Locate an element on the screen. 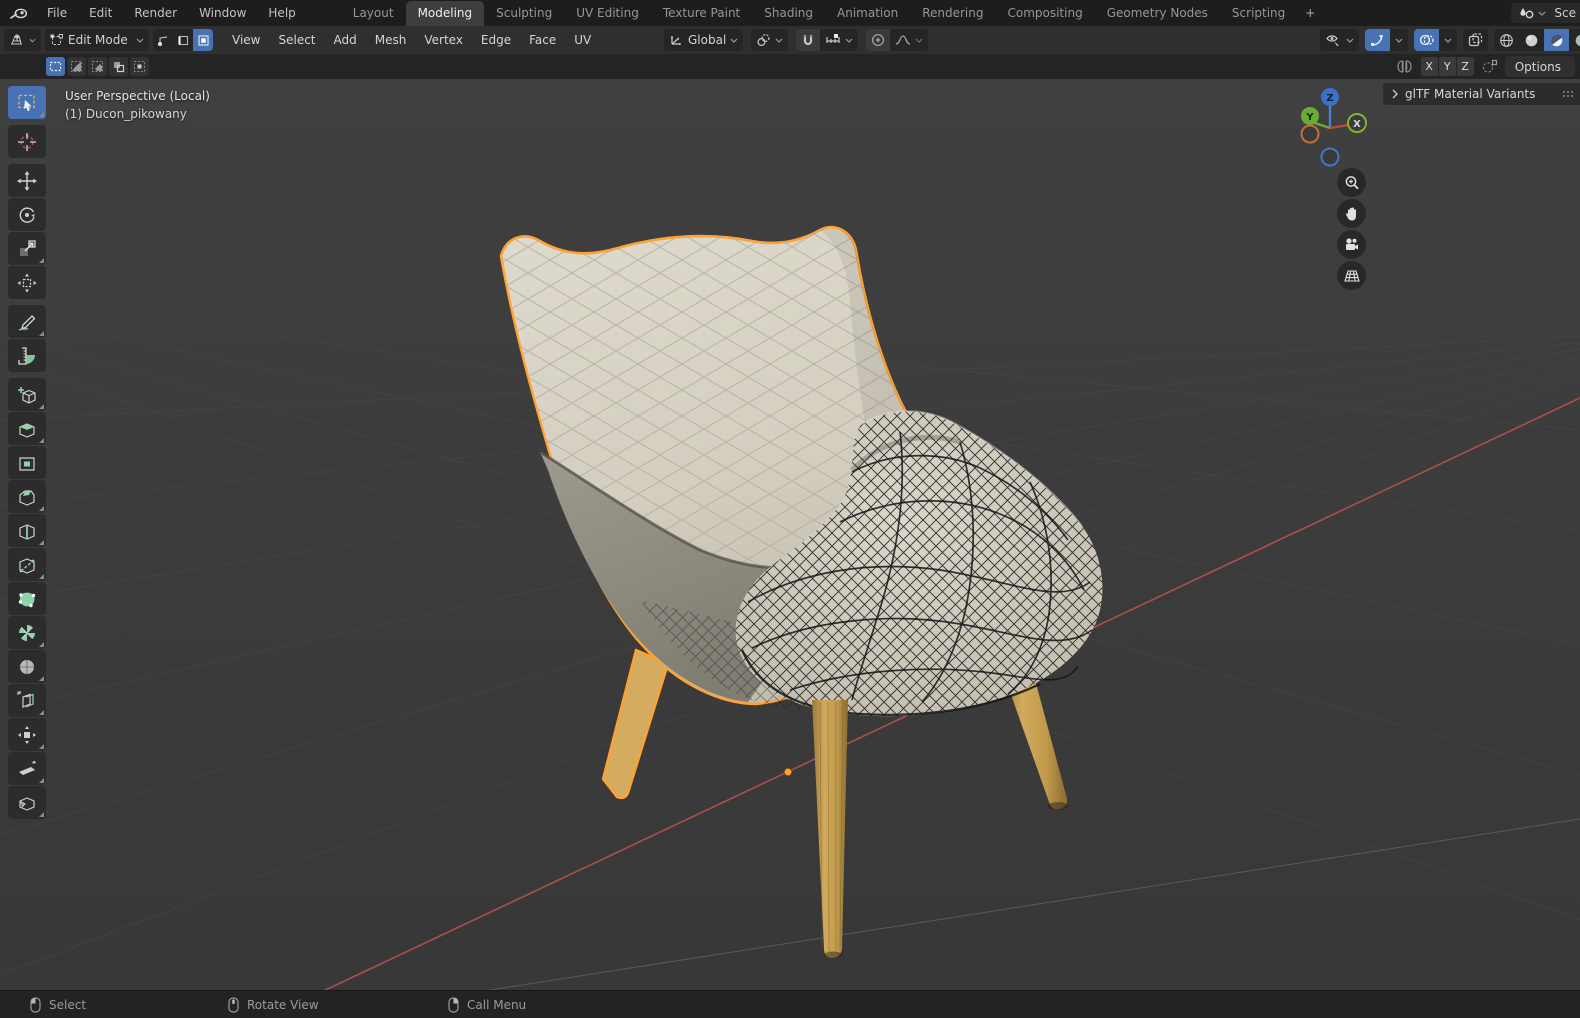  tool-edge-slide is located at coordinates (27, 700).